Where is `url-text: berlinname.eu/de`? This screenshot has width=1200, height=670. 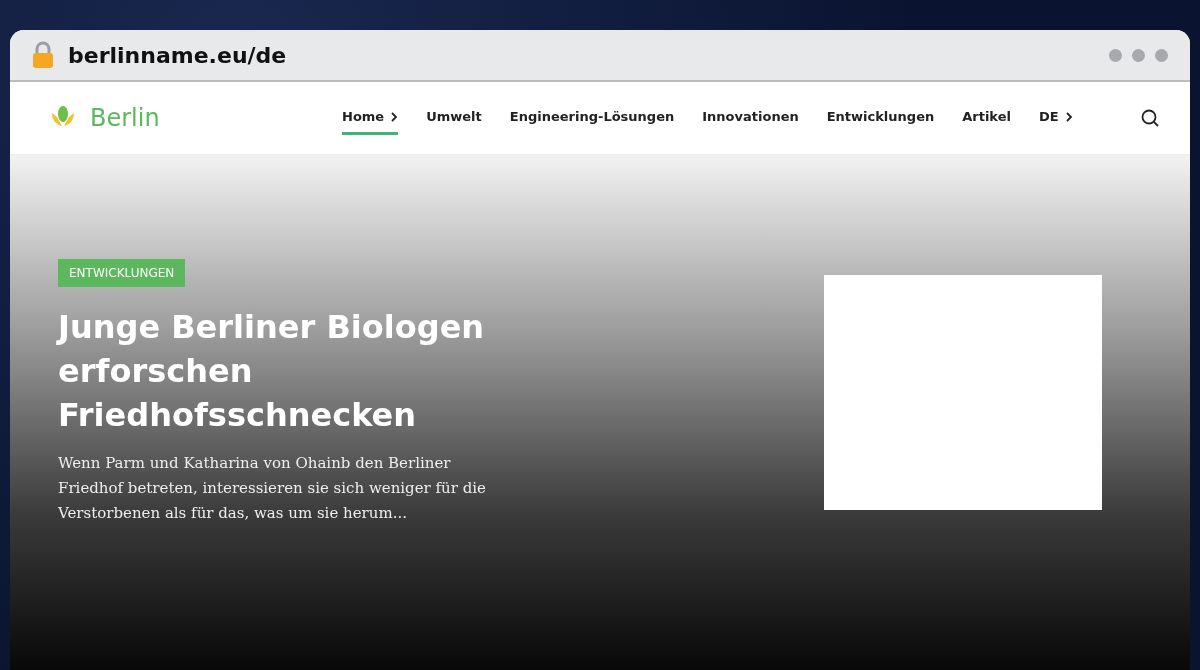 url-text: berlinname.eu/de is located at coordinates (177, 55).